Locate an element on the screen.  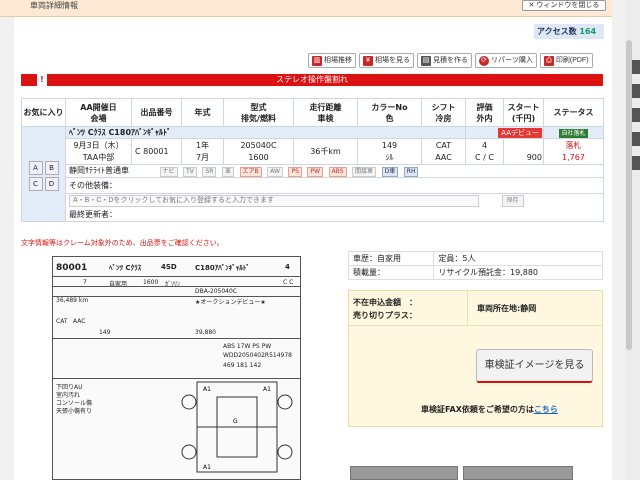
memo-save-button: 保存 is located at coordinates (512, 201).